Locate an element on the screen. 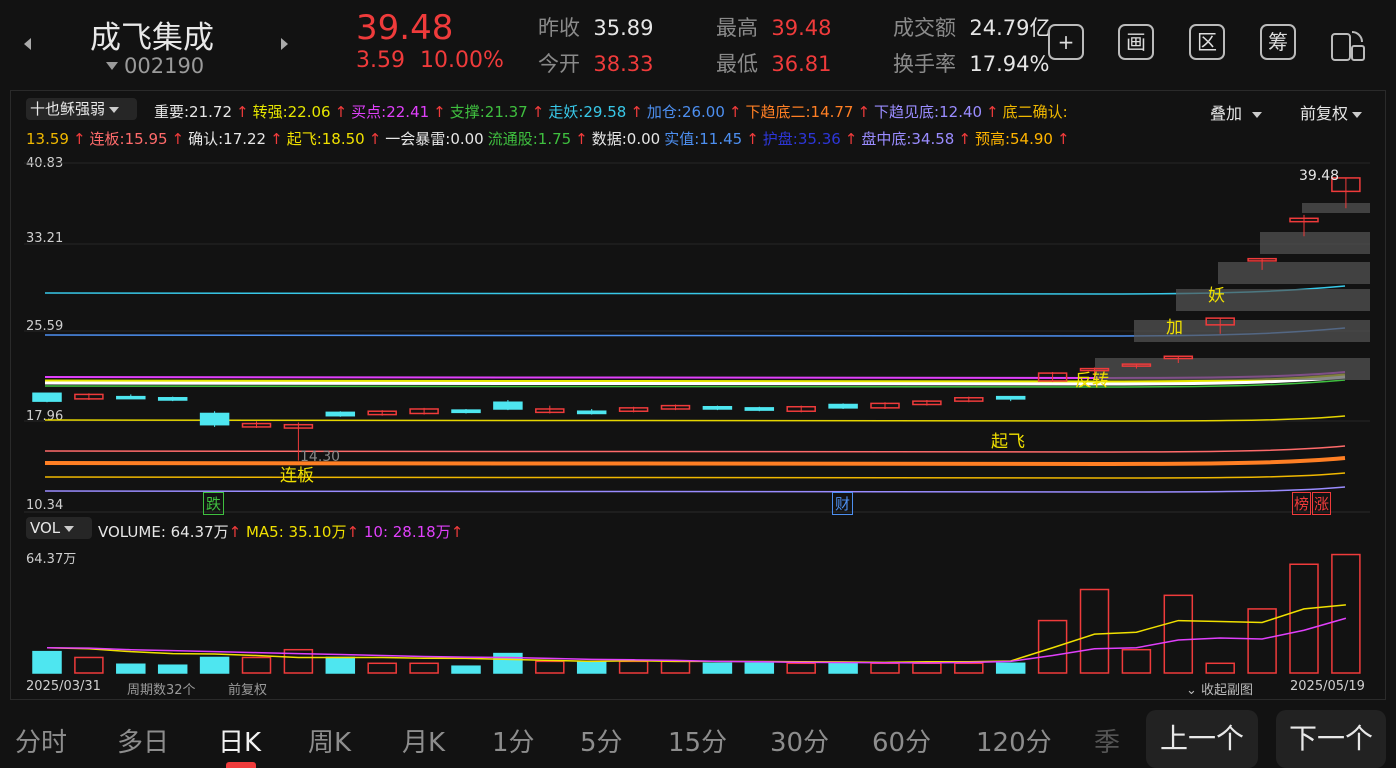 The height and width of the screenshot is (768, 1396). volume-values: VOLUME: 64.37万↑ MA5: 35.10万↑ 10: 28.18万↑ is located at coordinates (281, 532).